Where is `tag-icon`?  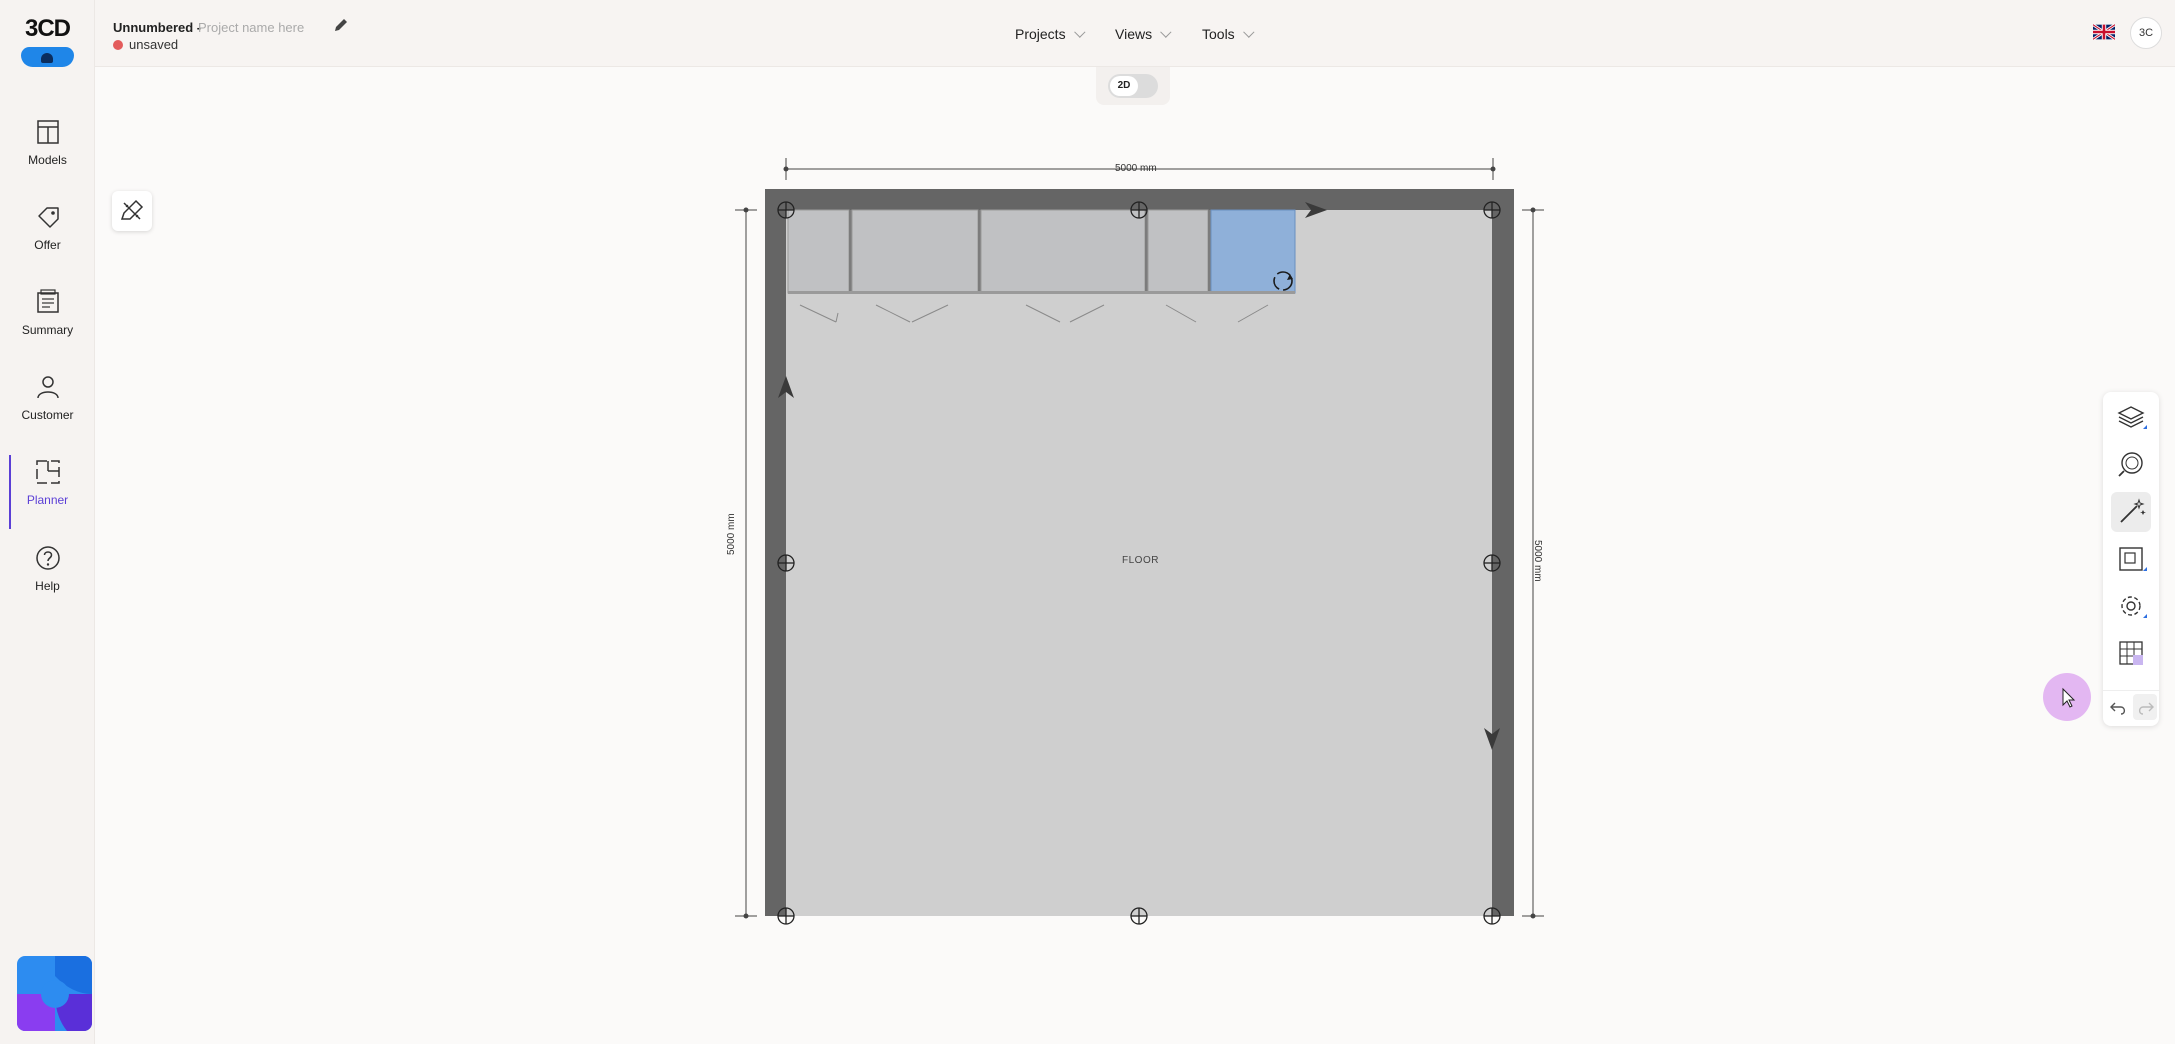
tag-icon is located at coordinates (48, 217).